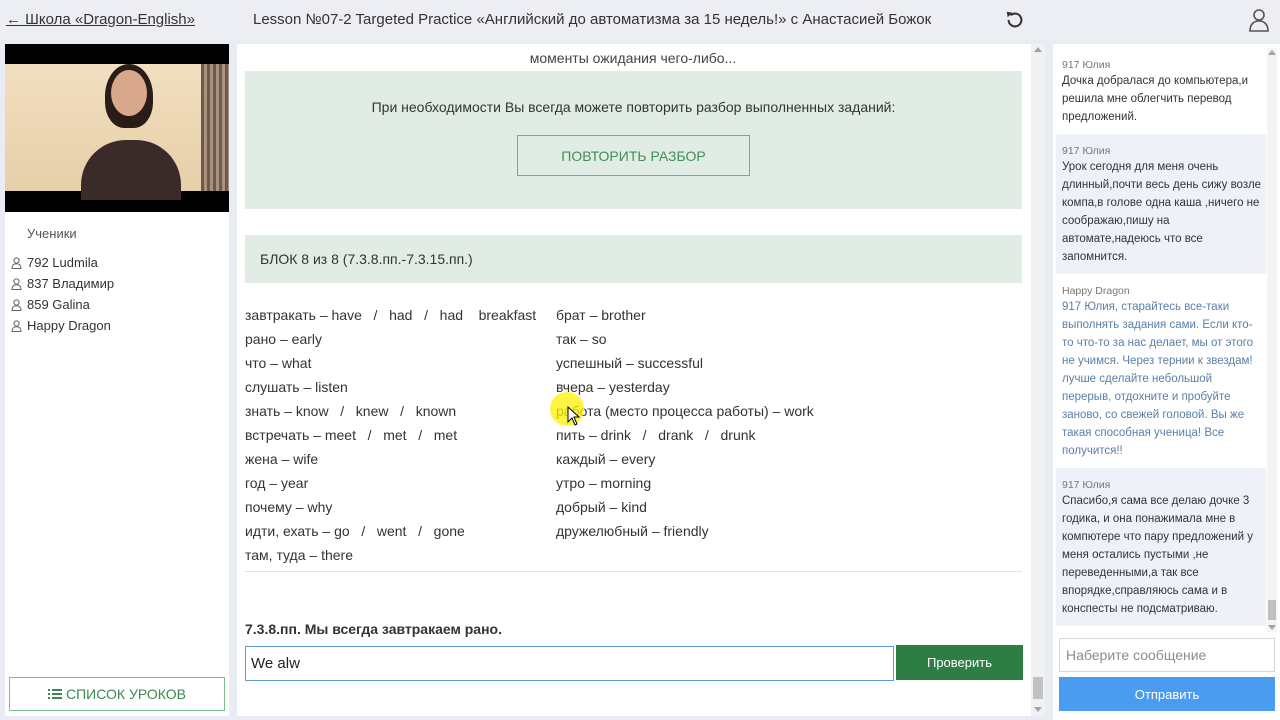 The image size is (1280, 720). What do you see at coordinates (355, 531) in the screenshot?
I see `vocab-item: идти, ехать – go / went / gone` at bounding box center [355, 531].